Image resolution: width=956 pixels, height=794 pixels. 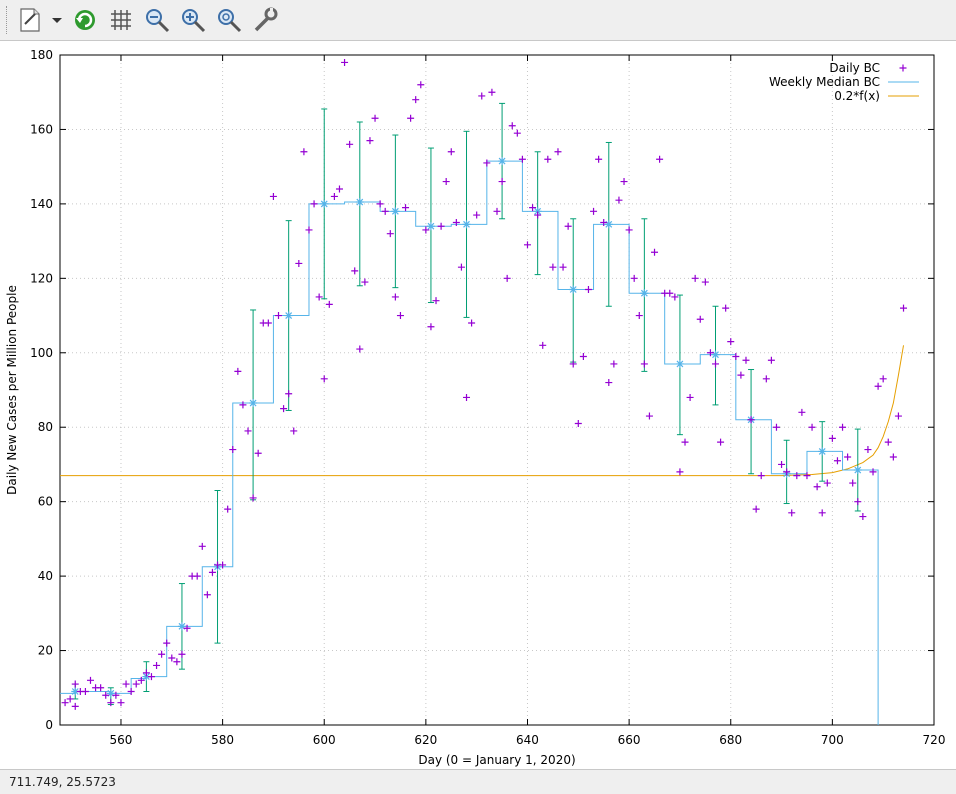 What do you see at coordinates (45, 651) in the screenshot?
I see `y-tick-label: 20` at bounding box center [45, 651].